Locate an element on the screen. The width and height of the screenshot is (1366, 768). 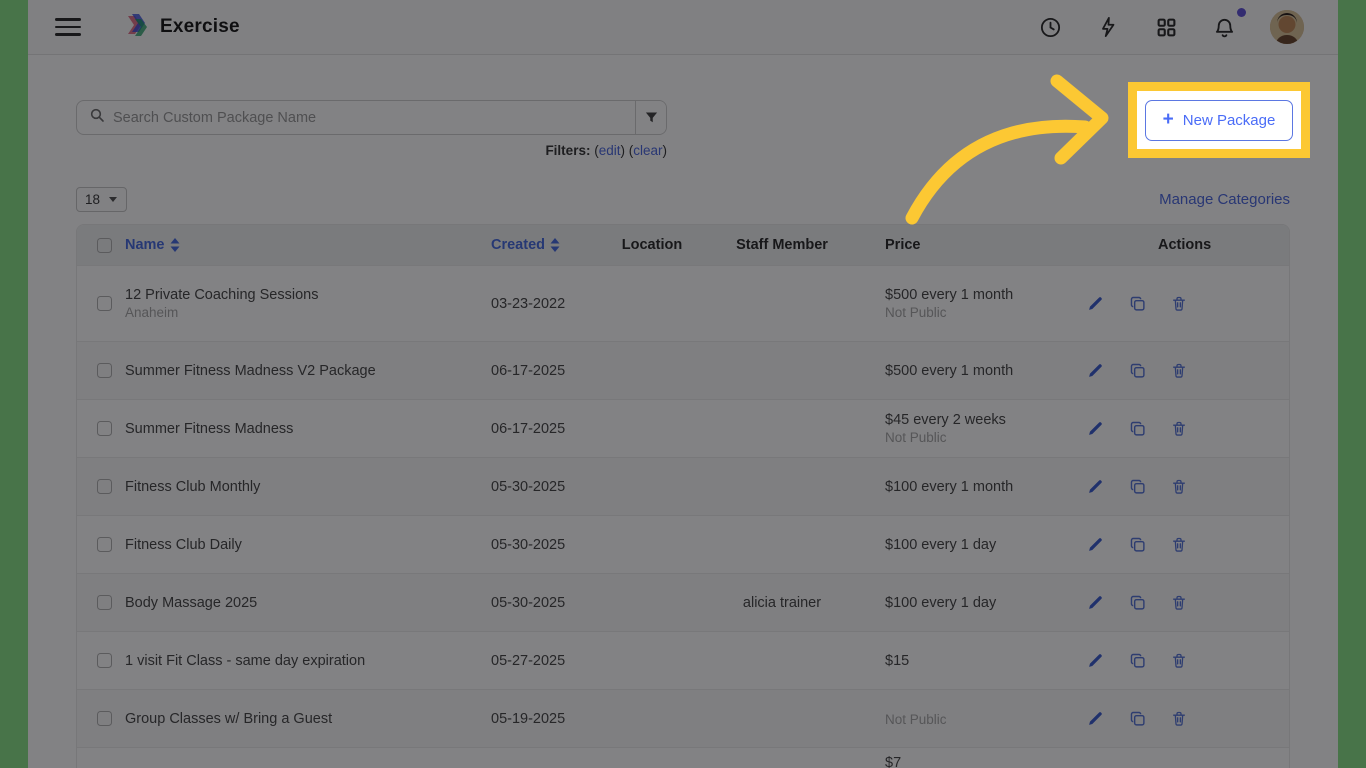
new-package-button: + New Package is located at coordinates (1219, 120).